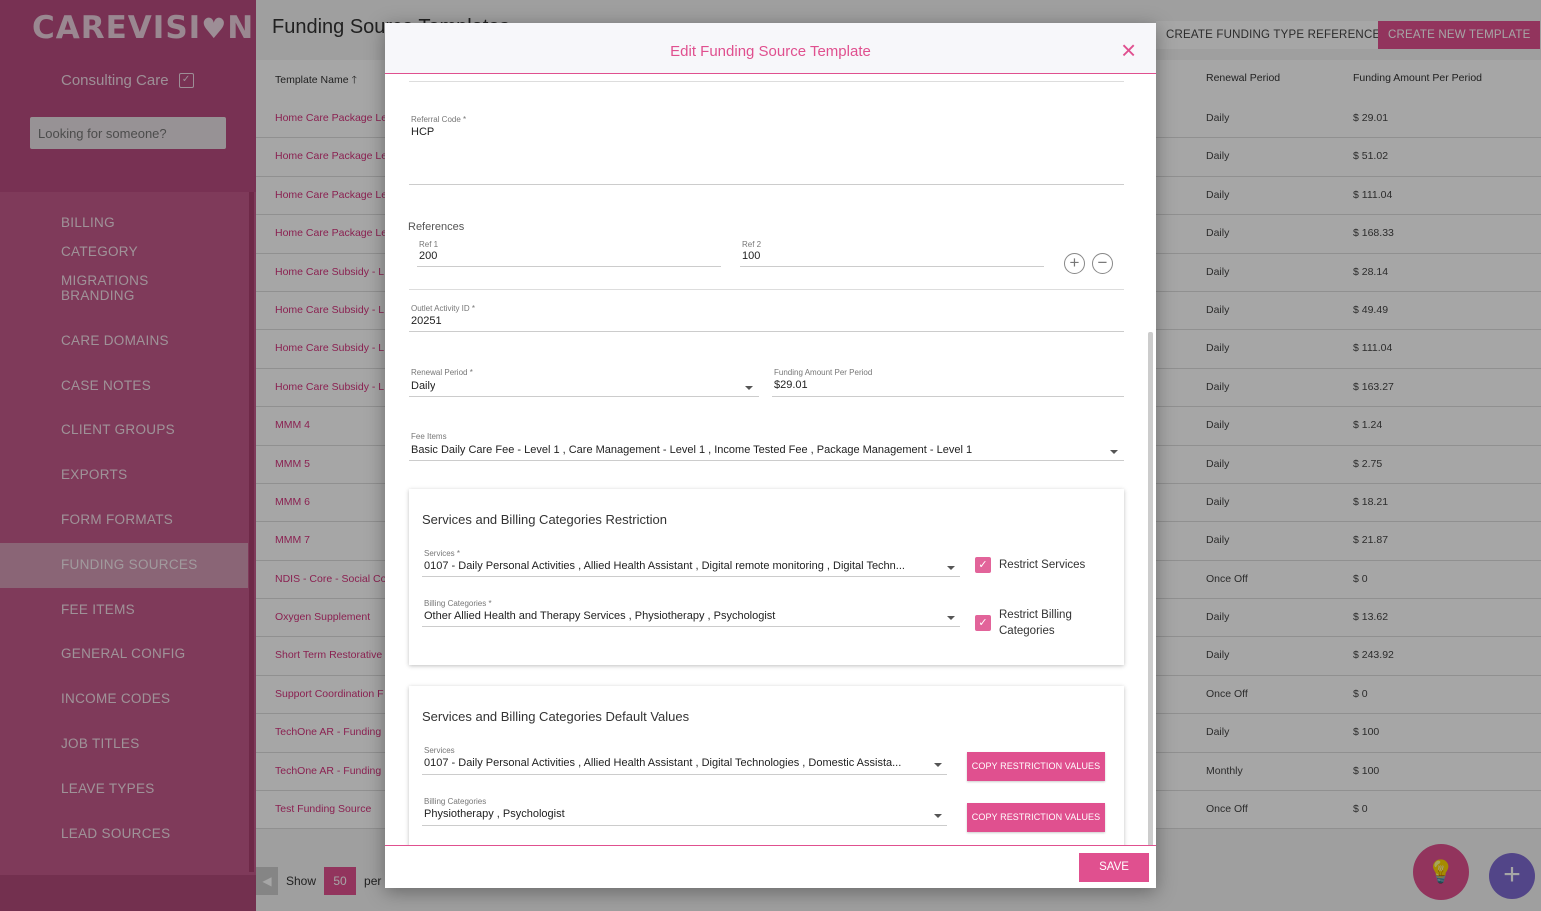  Describe the element at coordinates (1074, 263) in the screenshot. I see `add-reference-icon: +` at that location.